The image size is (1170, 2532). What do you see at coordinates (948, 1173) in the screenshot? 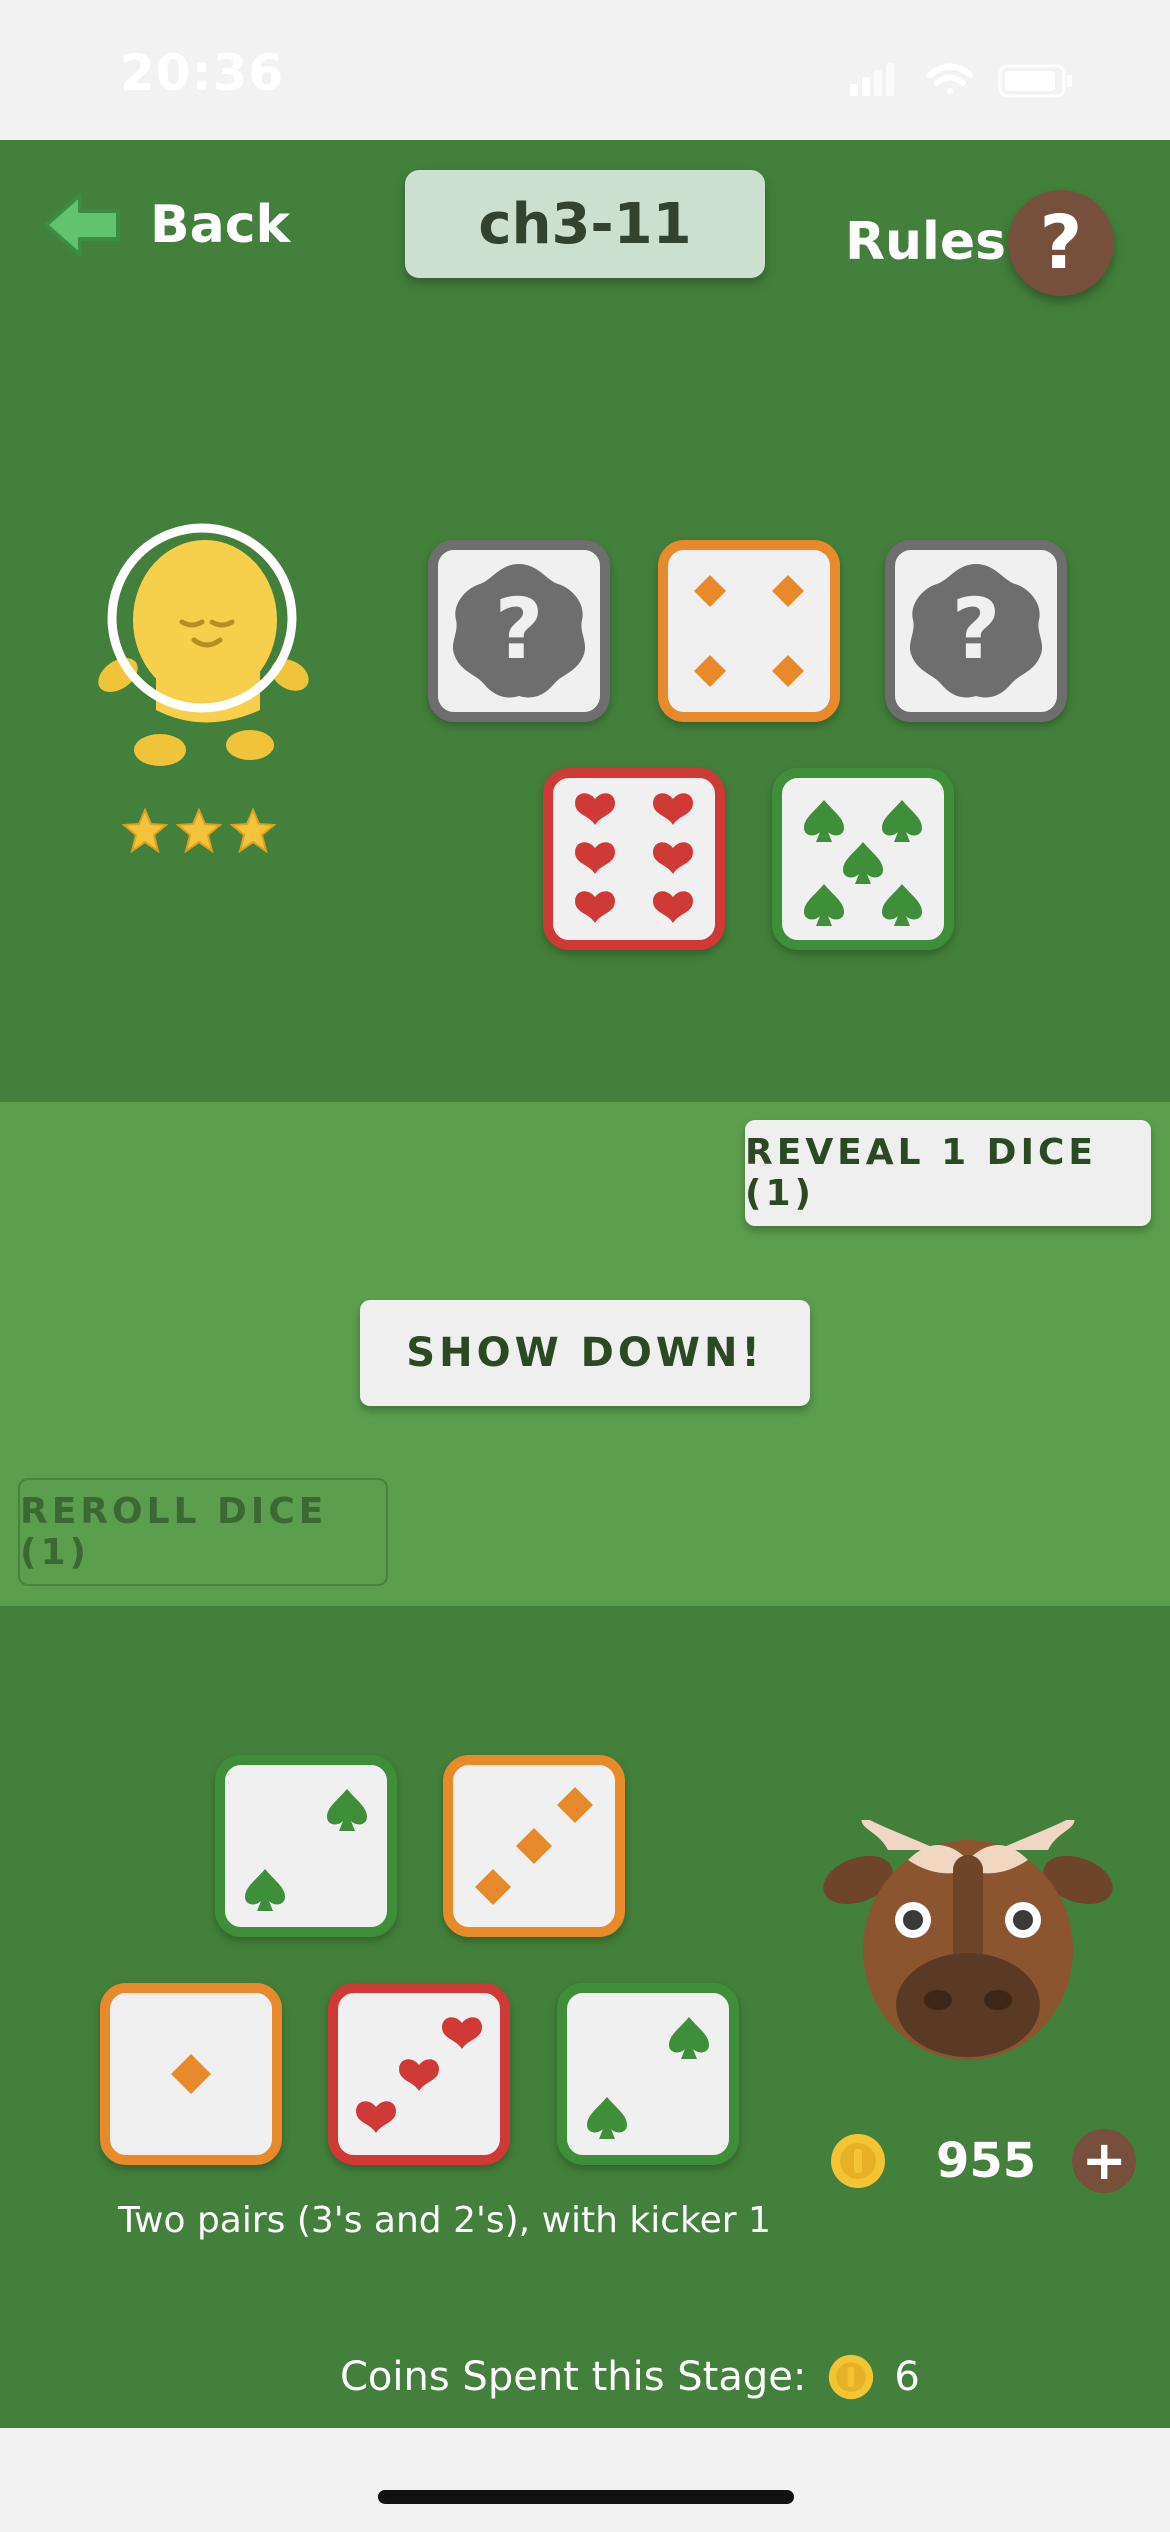
I see `reveal-dice-button: REVEAL 1 DICE (1)` at bounding box center [948, 1173].